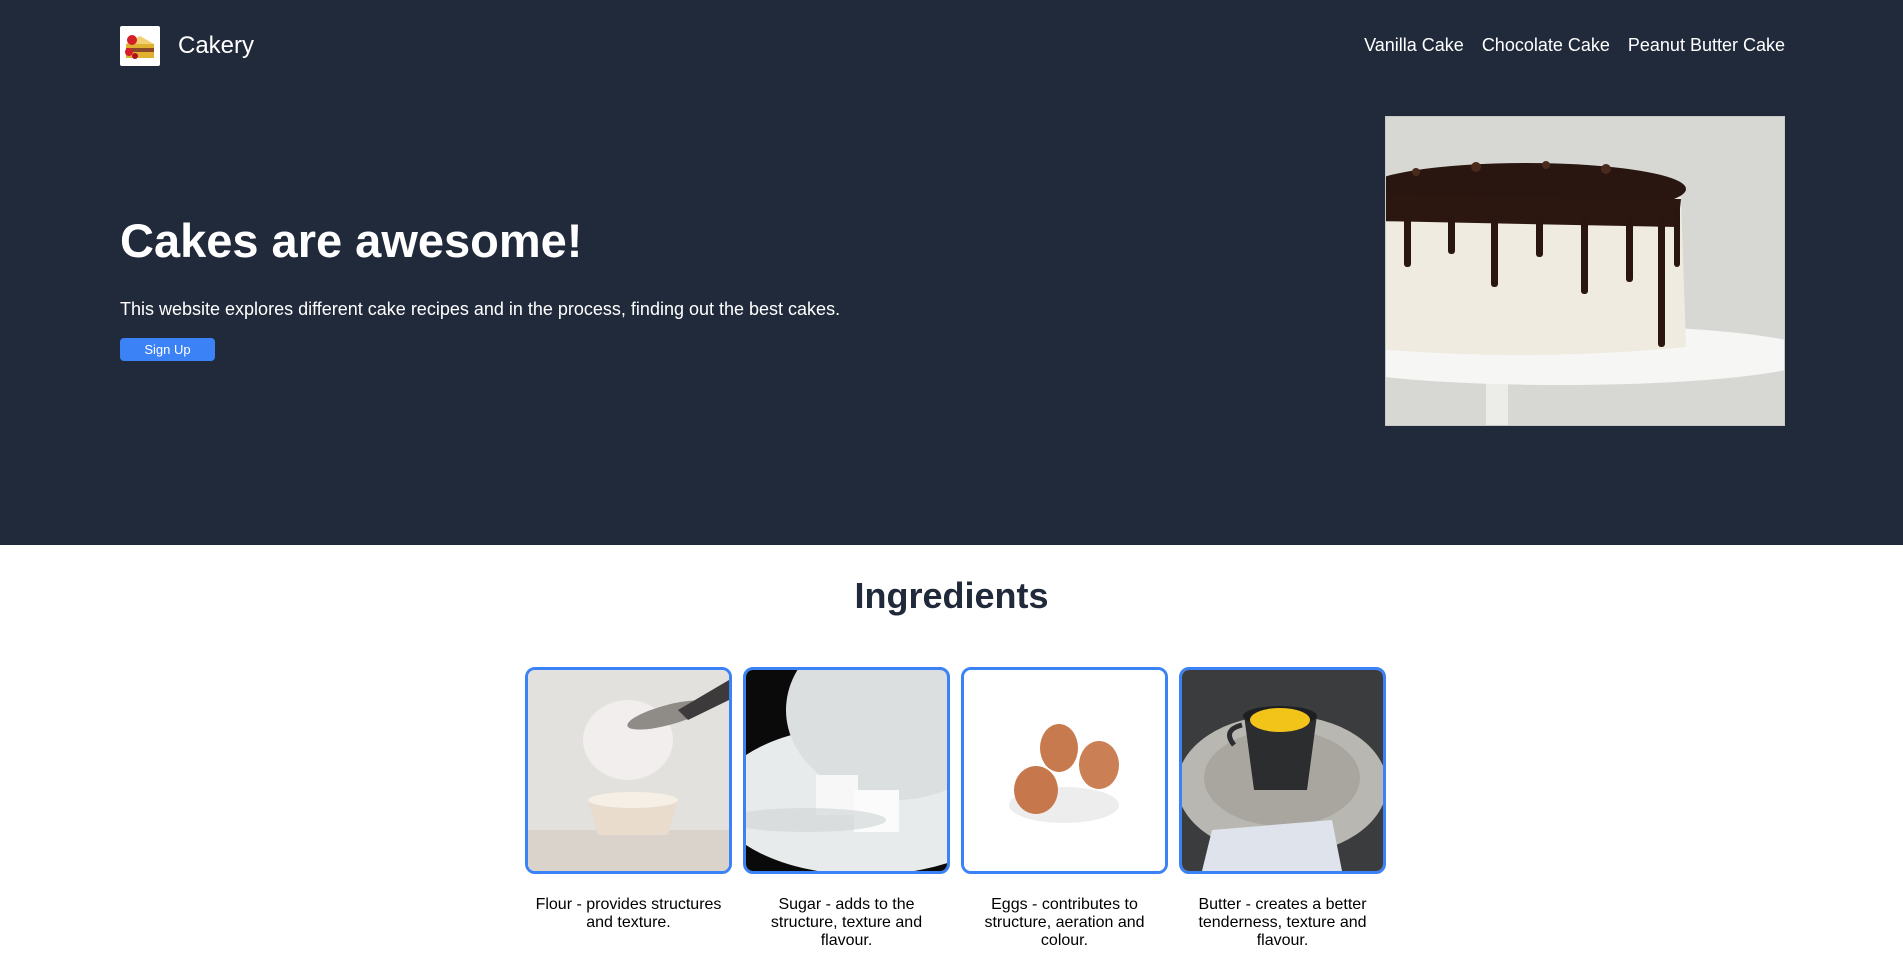 This screenshot has height=957, width=1903. I want to click on butter-image, so click(1282, 770).